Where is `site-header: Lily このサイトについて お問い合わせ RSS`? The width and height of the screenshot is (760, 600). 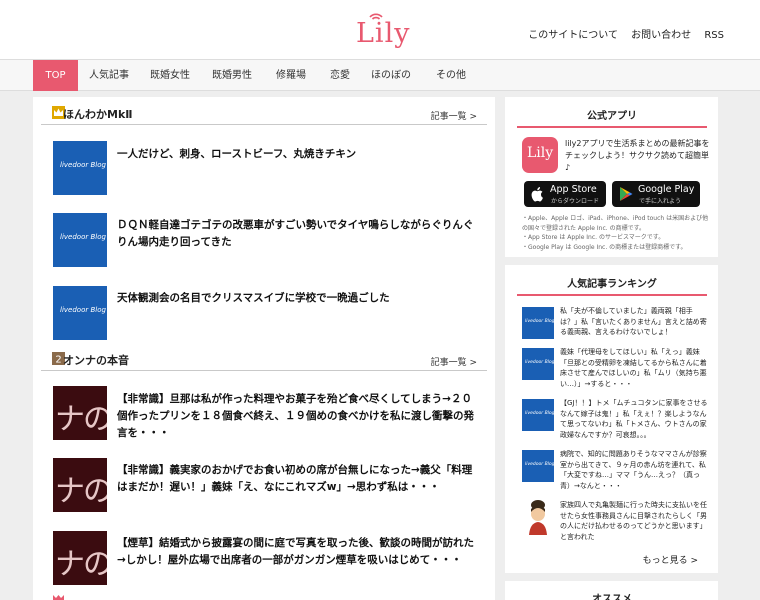
site-header: Lily このサイトについて お問い合わせ RSS is located at coordinates (380, 30).